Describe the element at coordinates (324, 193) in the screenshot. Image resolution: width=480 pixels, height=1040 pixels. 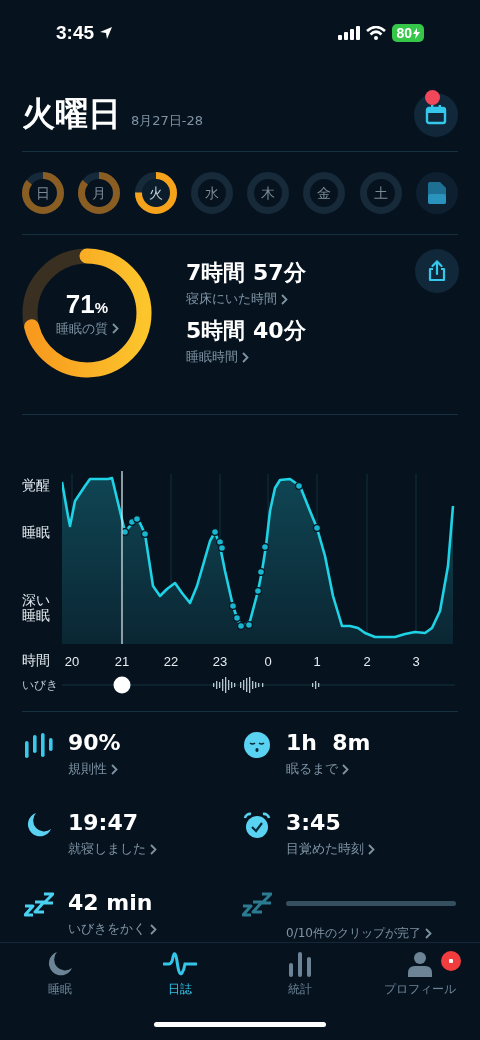
I see `day-ring-button: 金` at that location.